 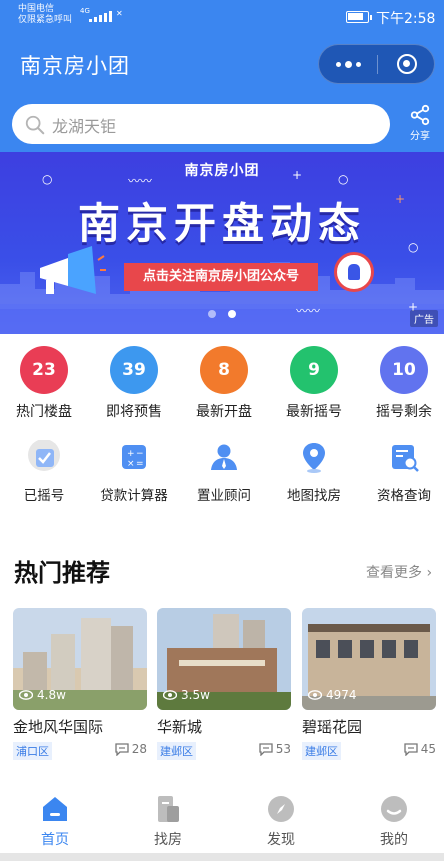 What do you see at coordinates (404, 412) in the screenshot?
I see `stat-label: 摇号剩余` at bounding box center [404, 412].